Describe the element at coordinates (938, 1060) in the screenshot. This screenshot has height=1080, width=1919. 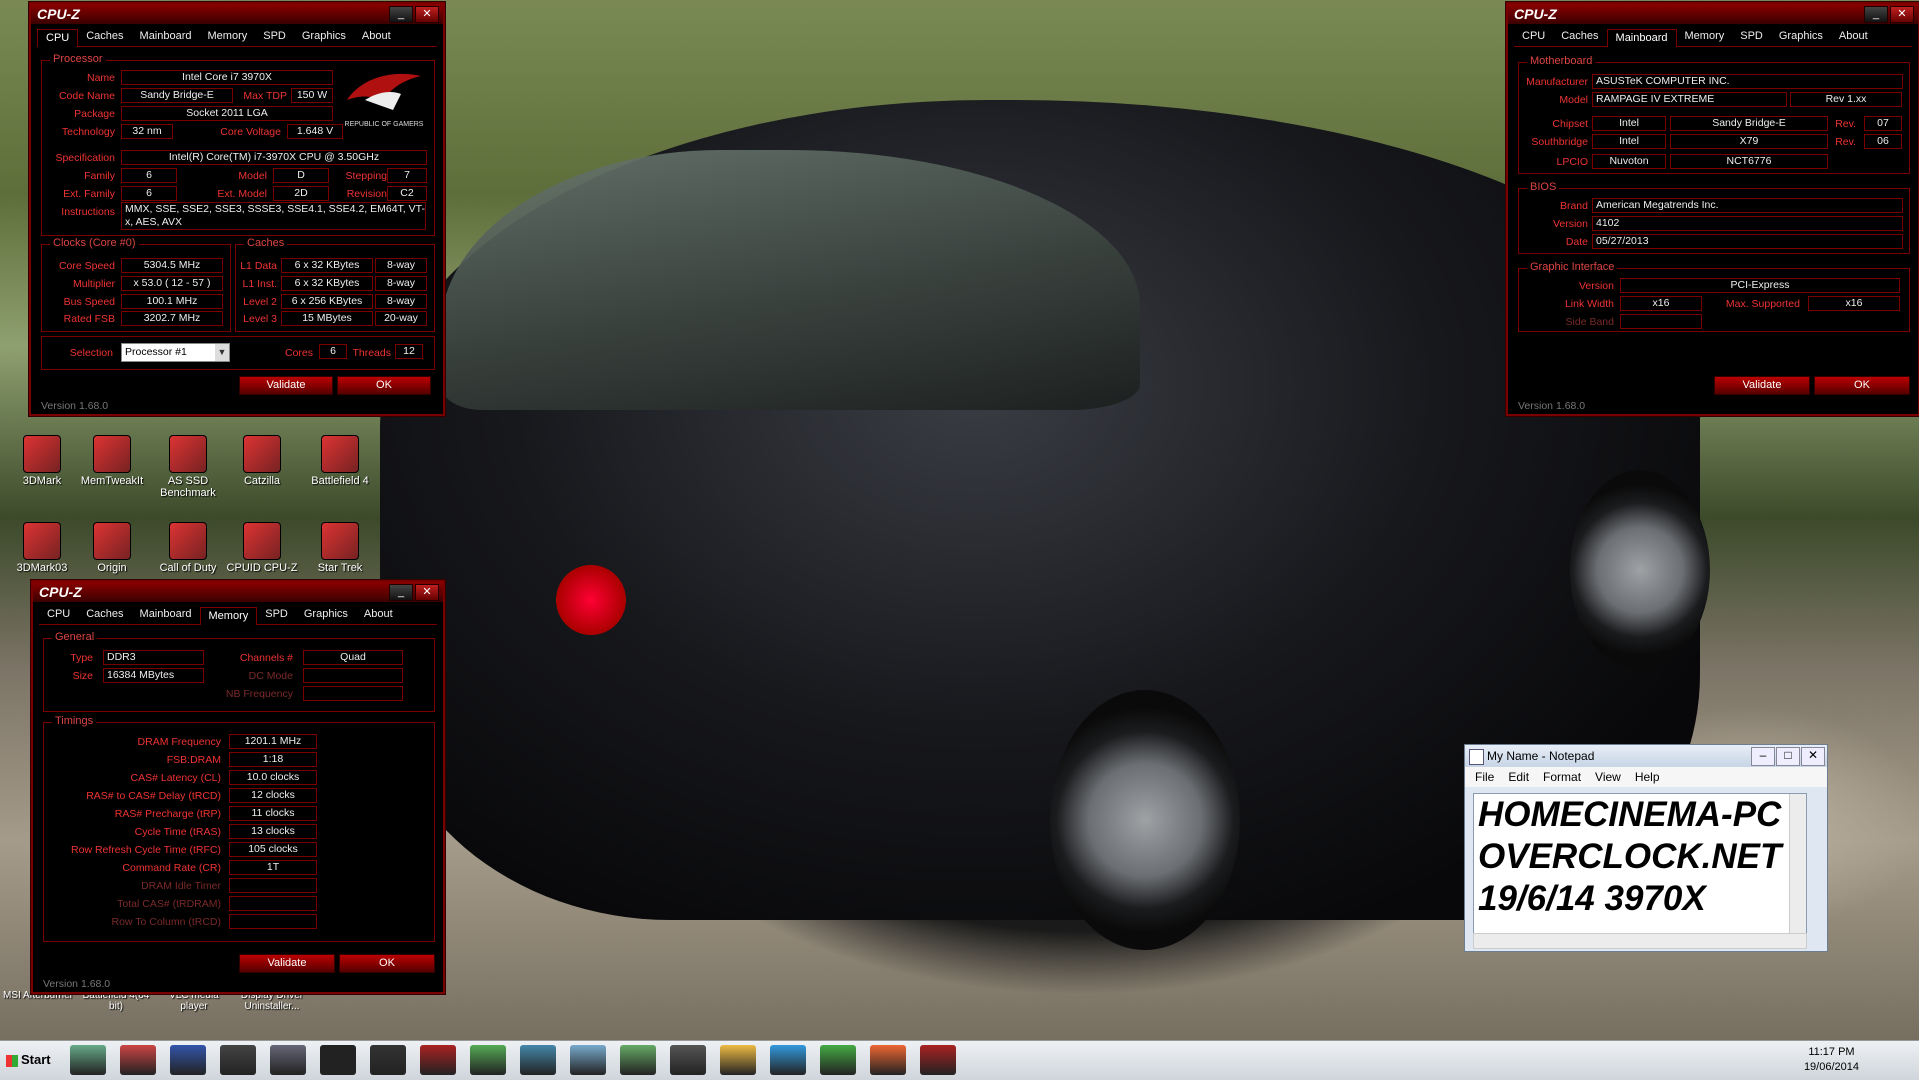
I see `rog-cpu-icon` at that location.